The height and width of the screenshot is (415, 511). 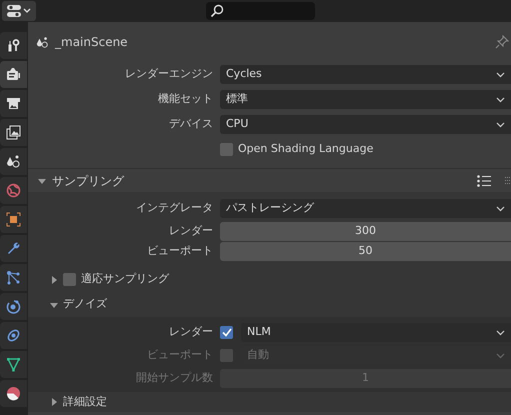 I want to click on material-sphere-icon, so click(x=13, y=393).